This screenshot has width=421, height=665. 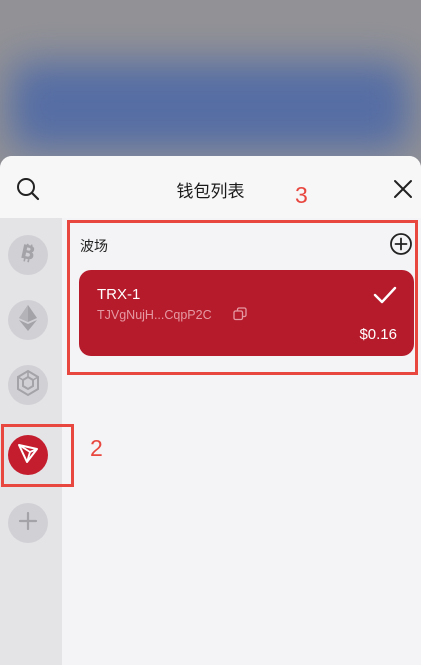 What do you see at coordinates (301, 195) in the screenshot?
I see `annotation-number-wallet: 3` at bounding box center [301, 195].